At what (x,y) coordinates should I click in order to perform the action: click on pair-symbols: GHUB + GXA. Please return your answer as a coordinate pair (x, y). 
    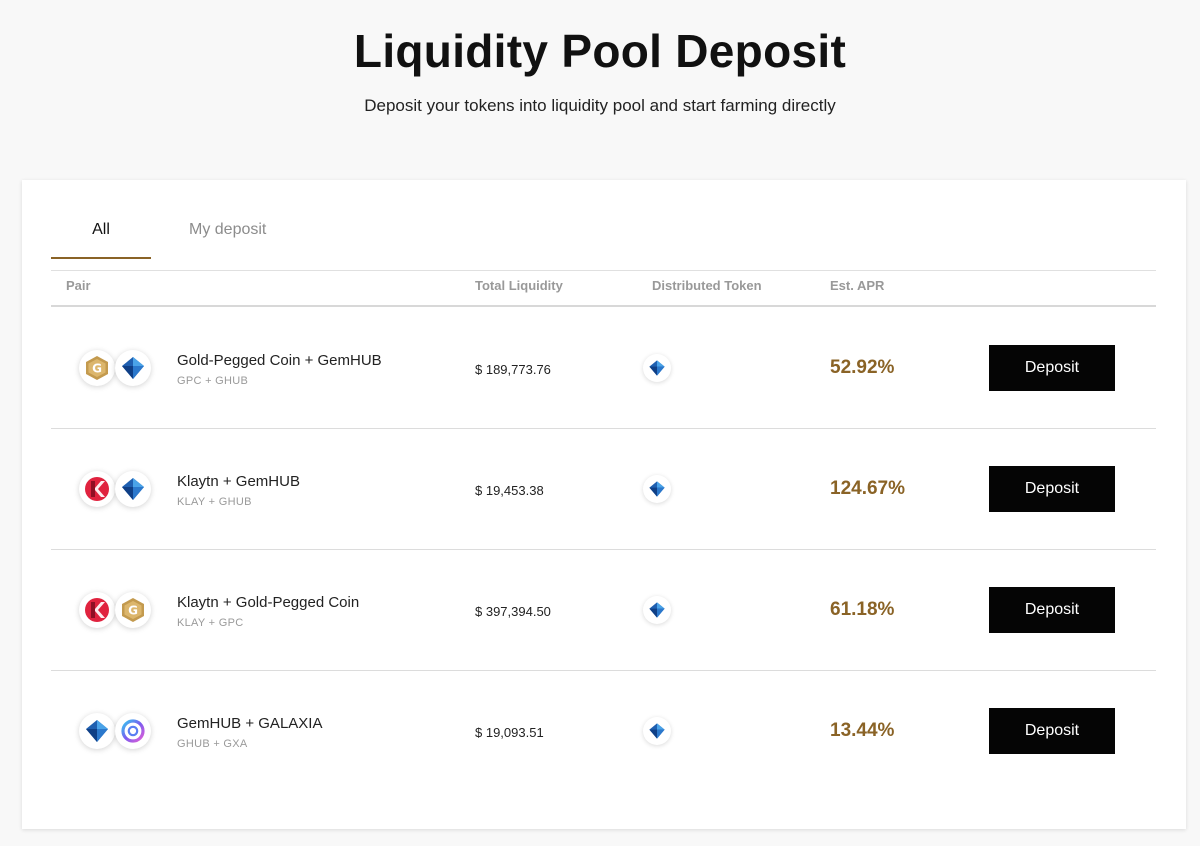
    Looking at the image, I should click on (212, 744).